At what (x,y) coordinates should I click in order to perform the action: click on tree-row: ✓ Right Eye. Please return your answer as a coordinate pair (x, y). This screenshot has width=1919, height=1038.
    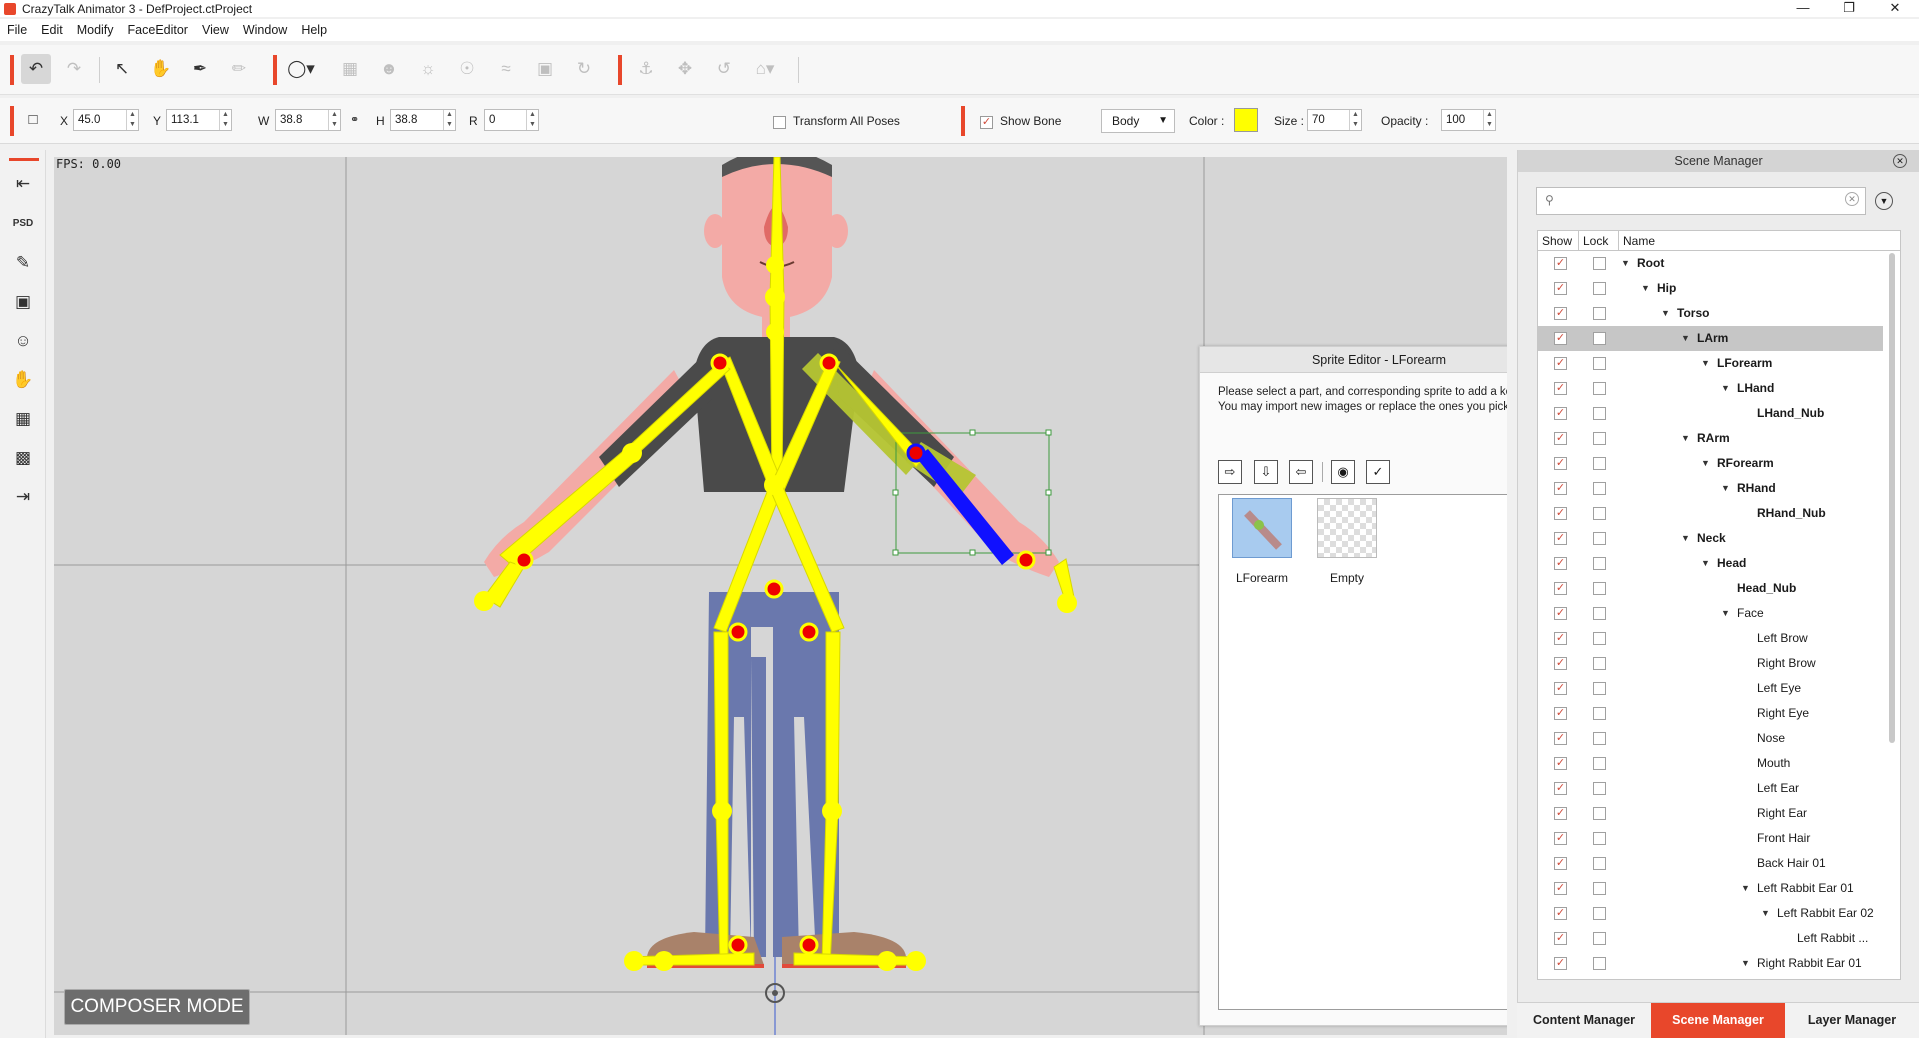
    Looking at the image, I should click on (1710, 713).